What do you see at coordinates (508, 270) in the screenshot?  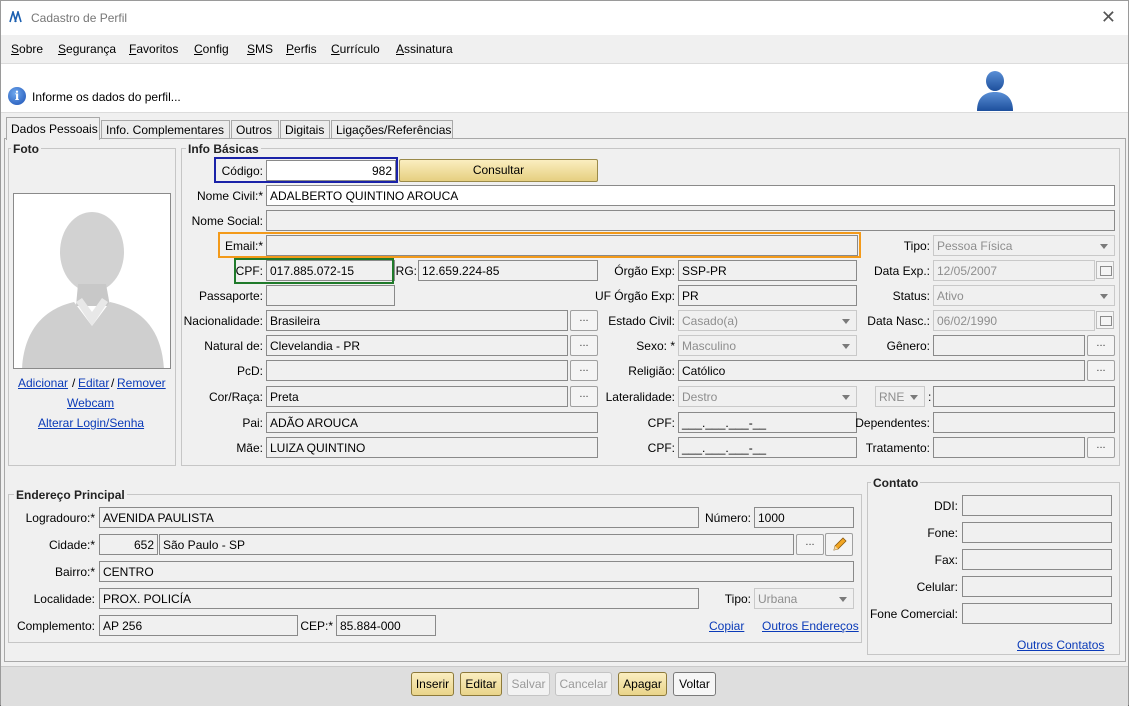 I see `rg-field: 12.659.224-85` at bounding box center [508, 270].